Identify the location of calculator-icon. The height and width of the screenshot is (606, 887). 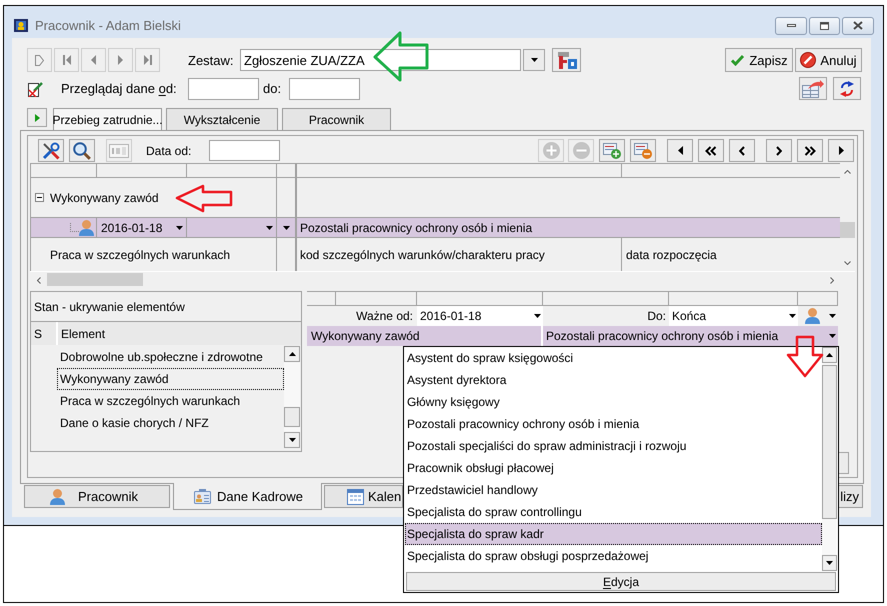
(119, 151).